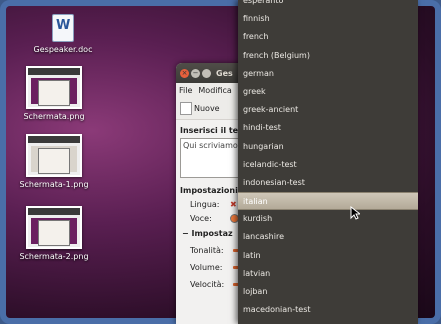 The image size is (441, 324). I want to click on dropdown-item-esperanto: esperanto, so click(328, 5).